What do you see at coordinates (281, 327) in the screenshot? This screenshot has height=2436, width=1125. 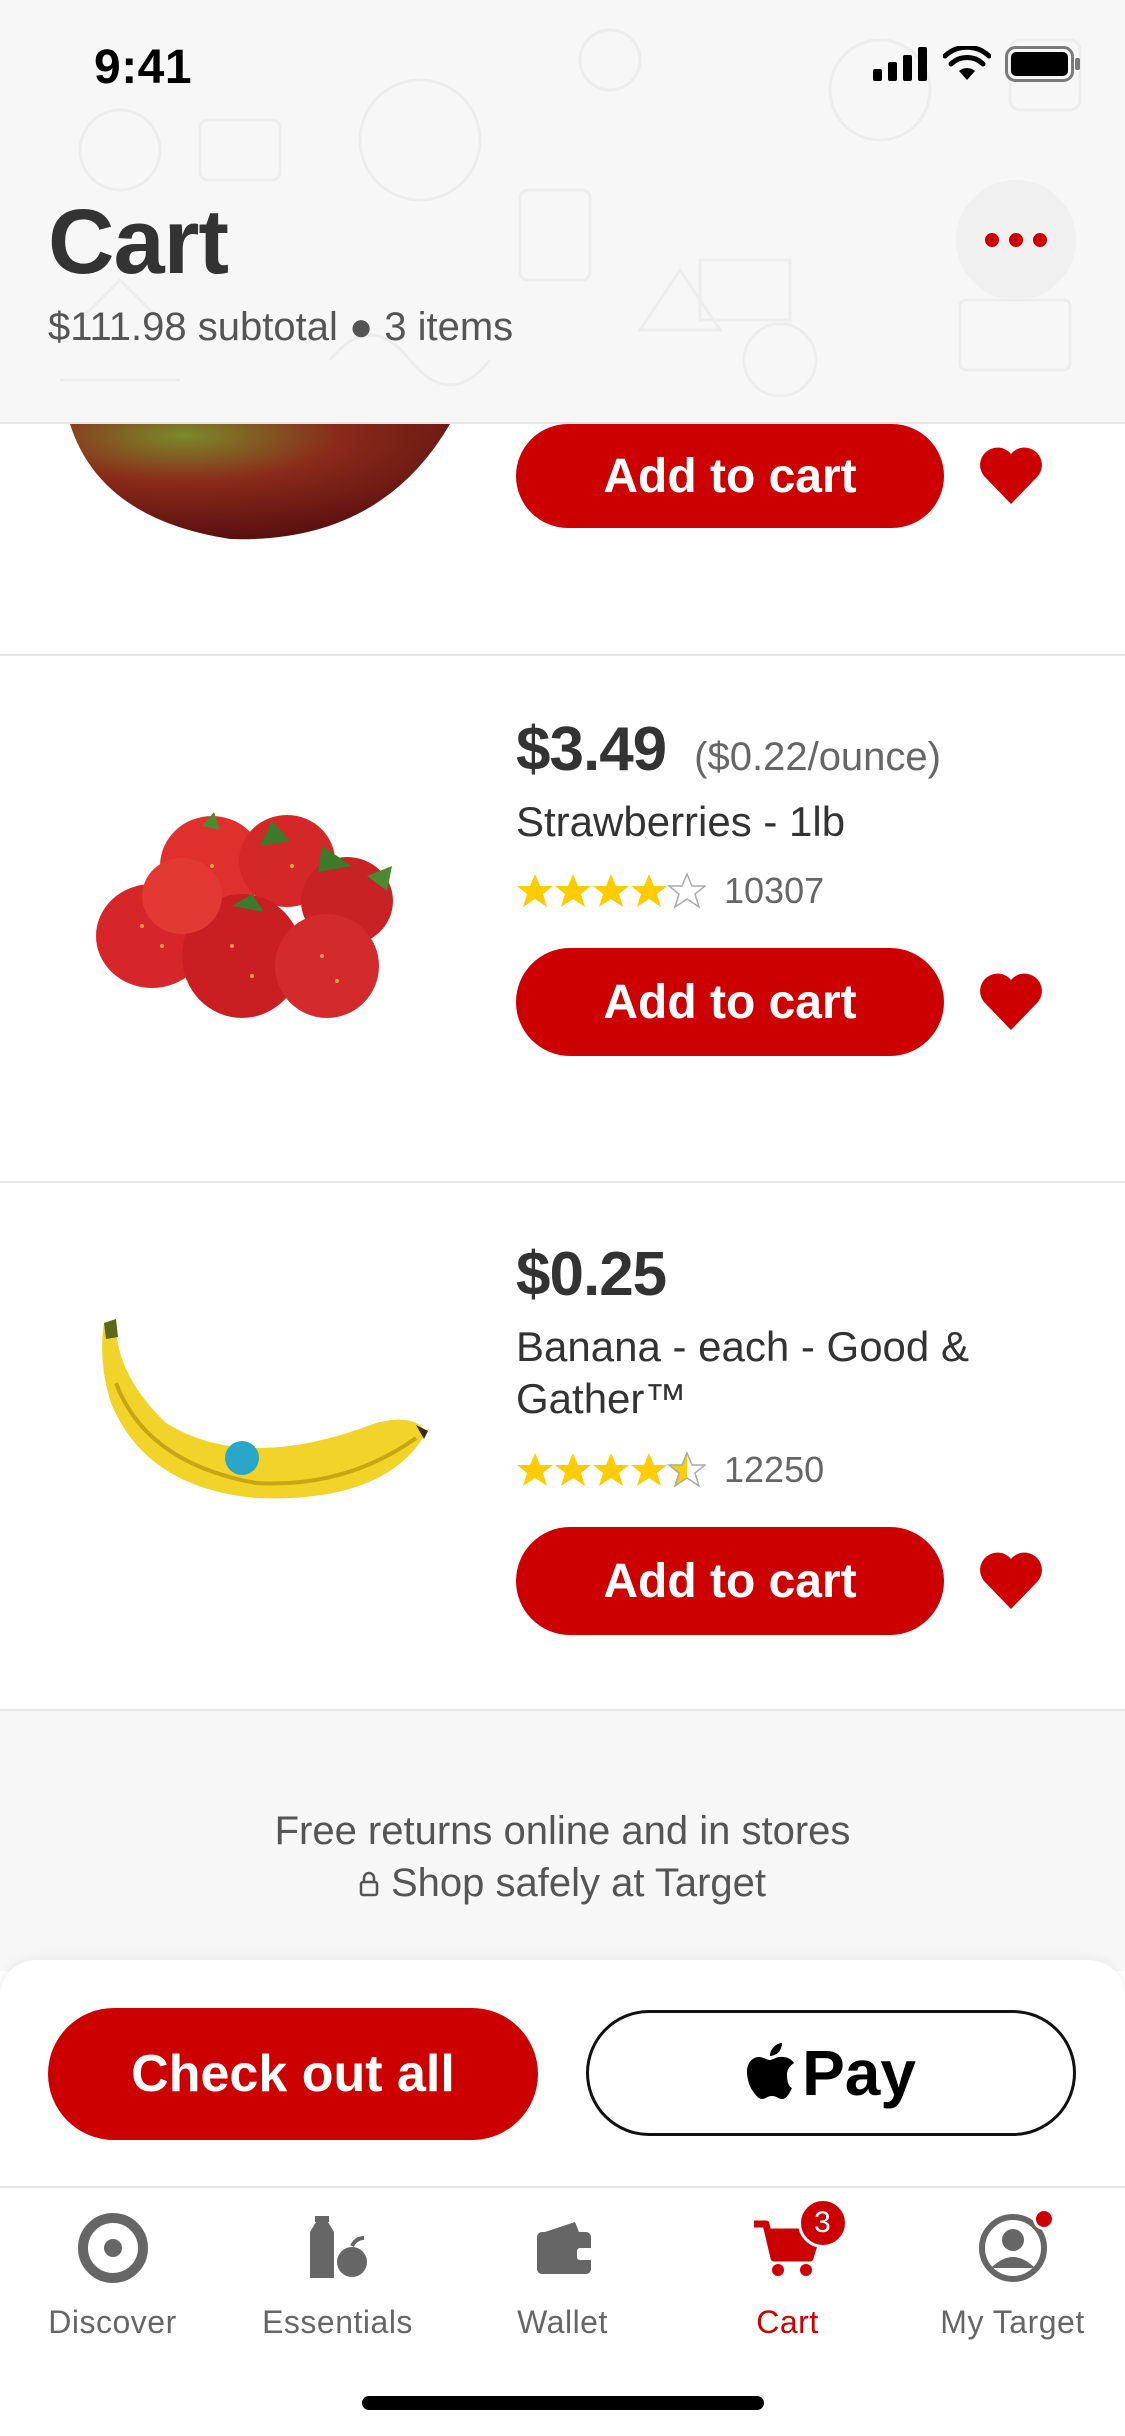 I see `cart-subtotal: $111.98 subtotal ● 3 items` at bounding box center [281, 327].